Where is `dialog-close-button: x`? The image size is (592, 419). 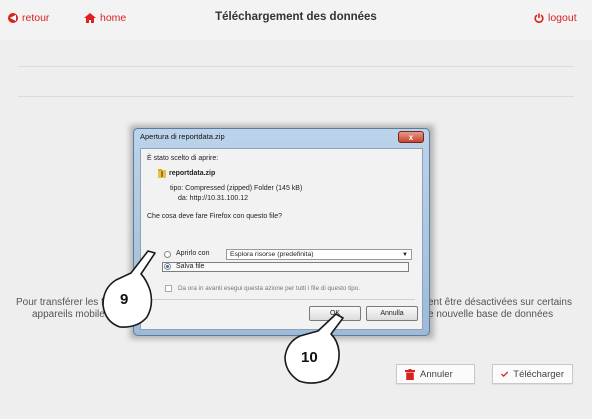
dialog-close-button: x is located at coordinates (411, 137).